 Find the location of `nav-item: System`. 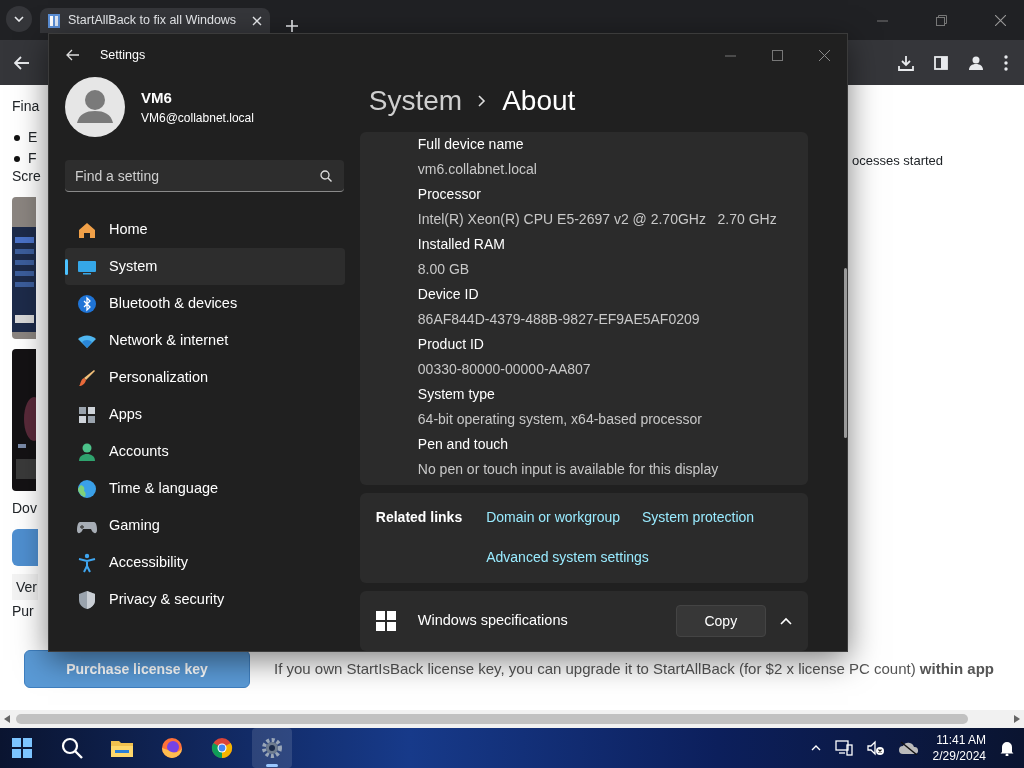

nav-item: System is located at coordinates (205, 266).